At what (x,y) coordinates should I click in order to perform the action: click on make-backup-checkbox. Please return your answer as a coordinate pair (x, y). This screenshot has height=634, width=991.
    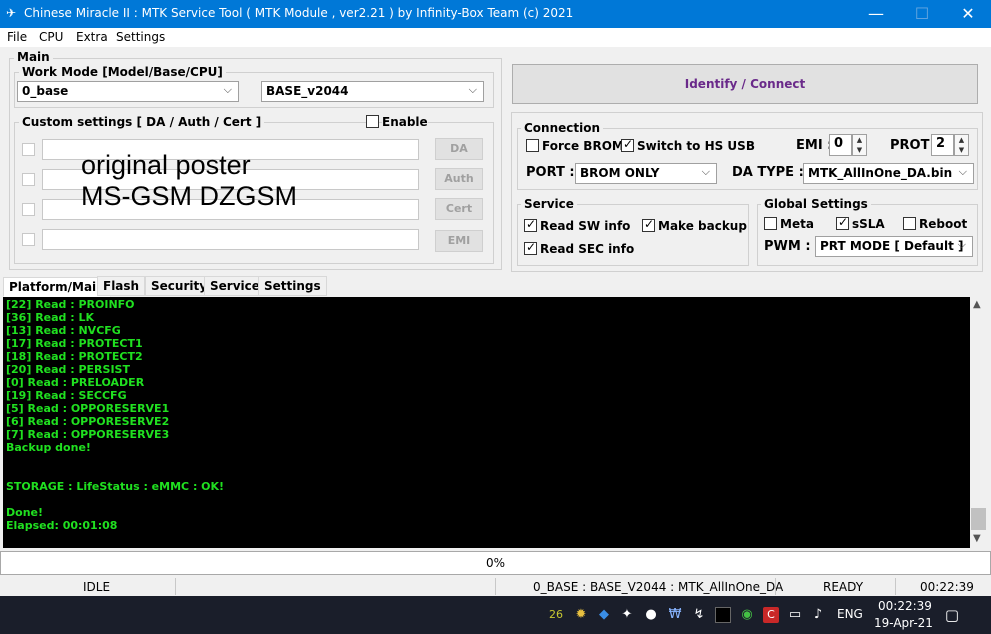
    Looking at the image, I should click on (648, 224).